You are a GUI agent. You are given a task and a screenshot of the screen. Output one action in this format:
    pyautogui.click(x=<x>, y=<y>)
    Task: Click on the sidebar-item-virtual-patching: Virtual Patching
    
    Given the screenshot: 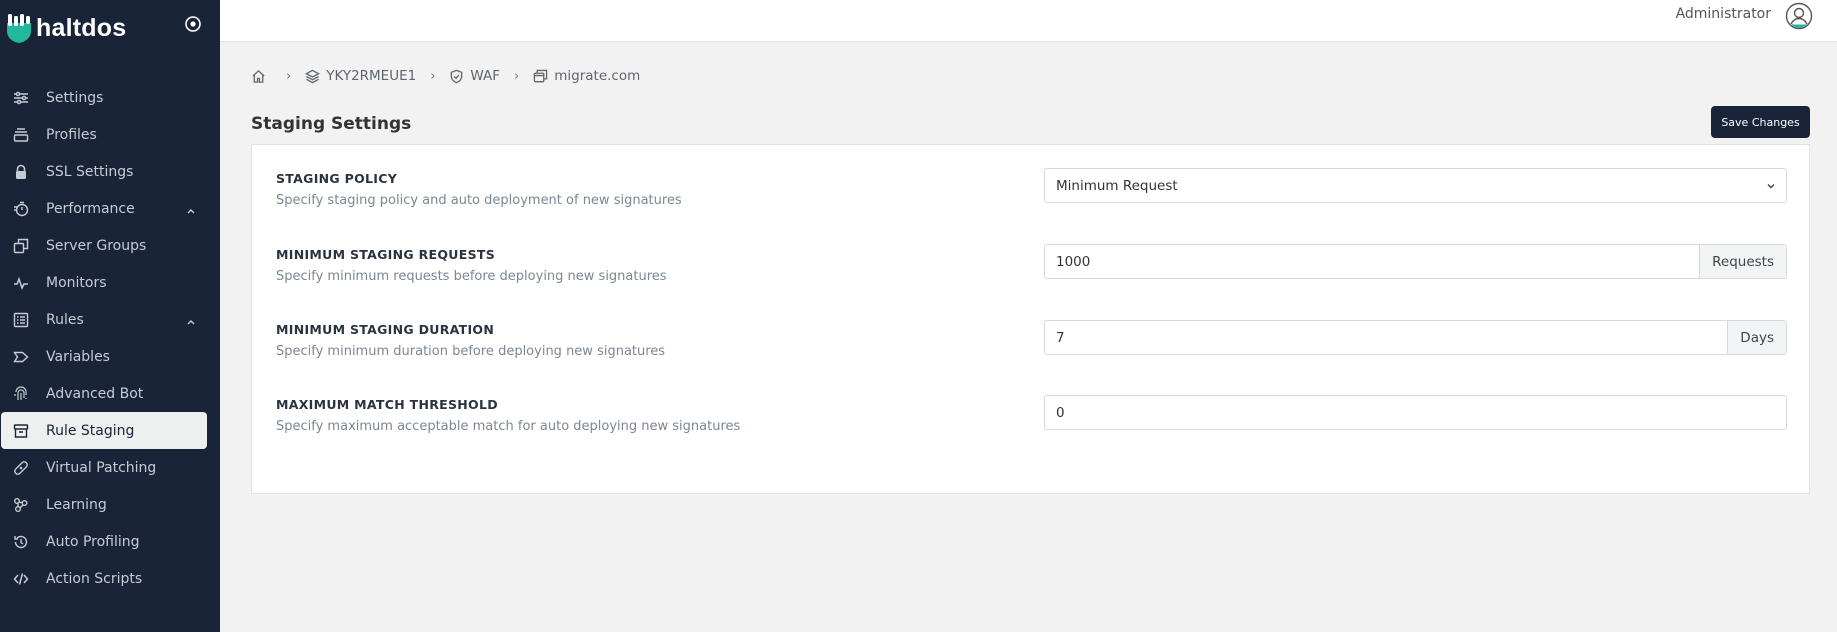 What is the action you would take?
    pyautogui.click(x=110, y=467)
    